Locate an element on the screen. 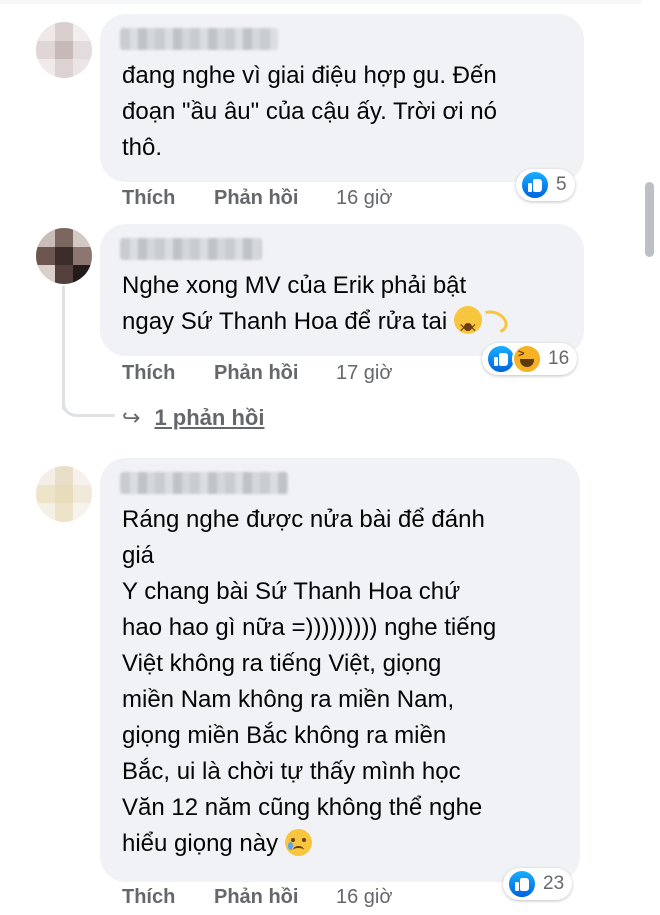  scrollbar-thumb is located at coordinates (649, 219).